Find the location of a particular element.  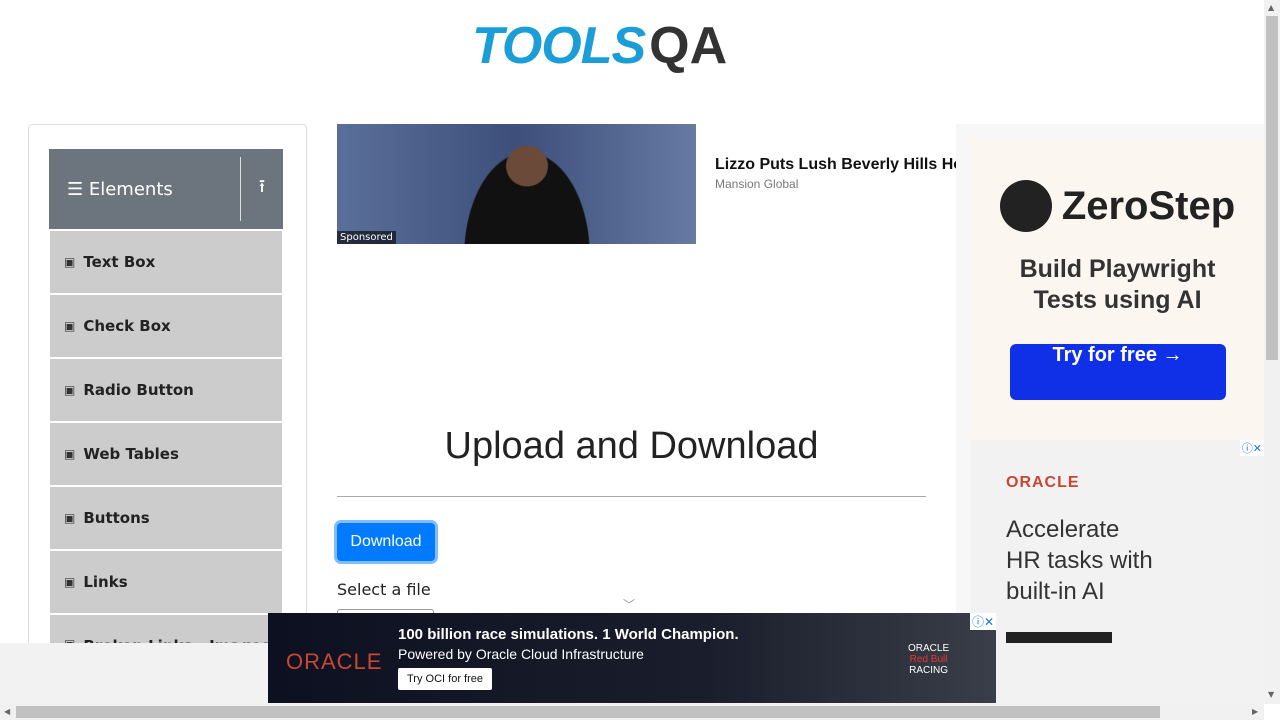

sponsored-ad-image: Sponsored is located at coordinates (516, 184).